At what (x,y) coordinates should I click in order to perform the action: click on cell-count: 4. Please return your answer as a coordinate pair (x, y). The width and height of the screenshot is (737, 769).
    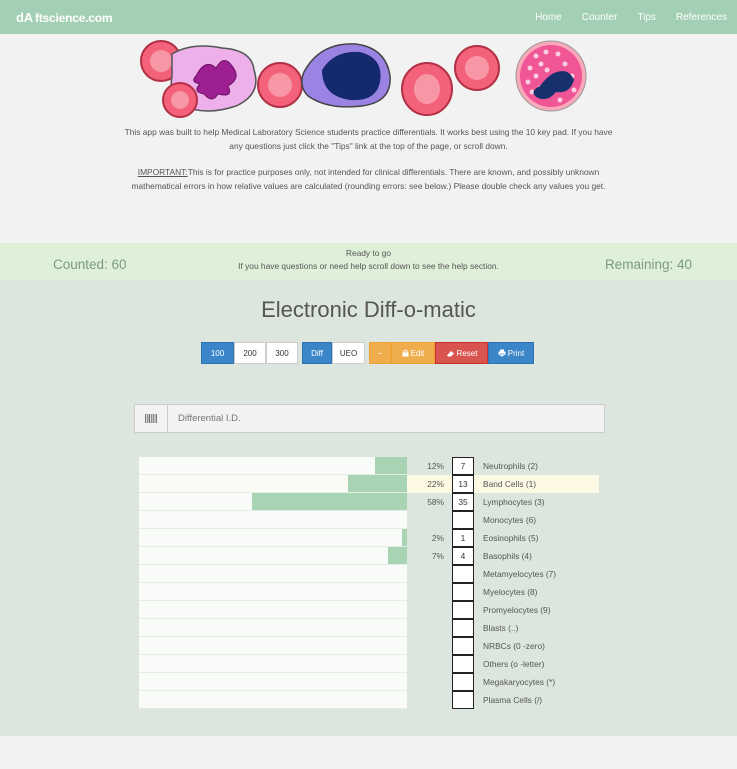
    Looking at the image, I should click on (463, 556).